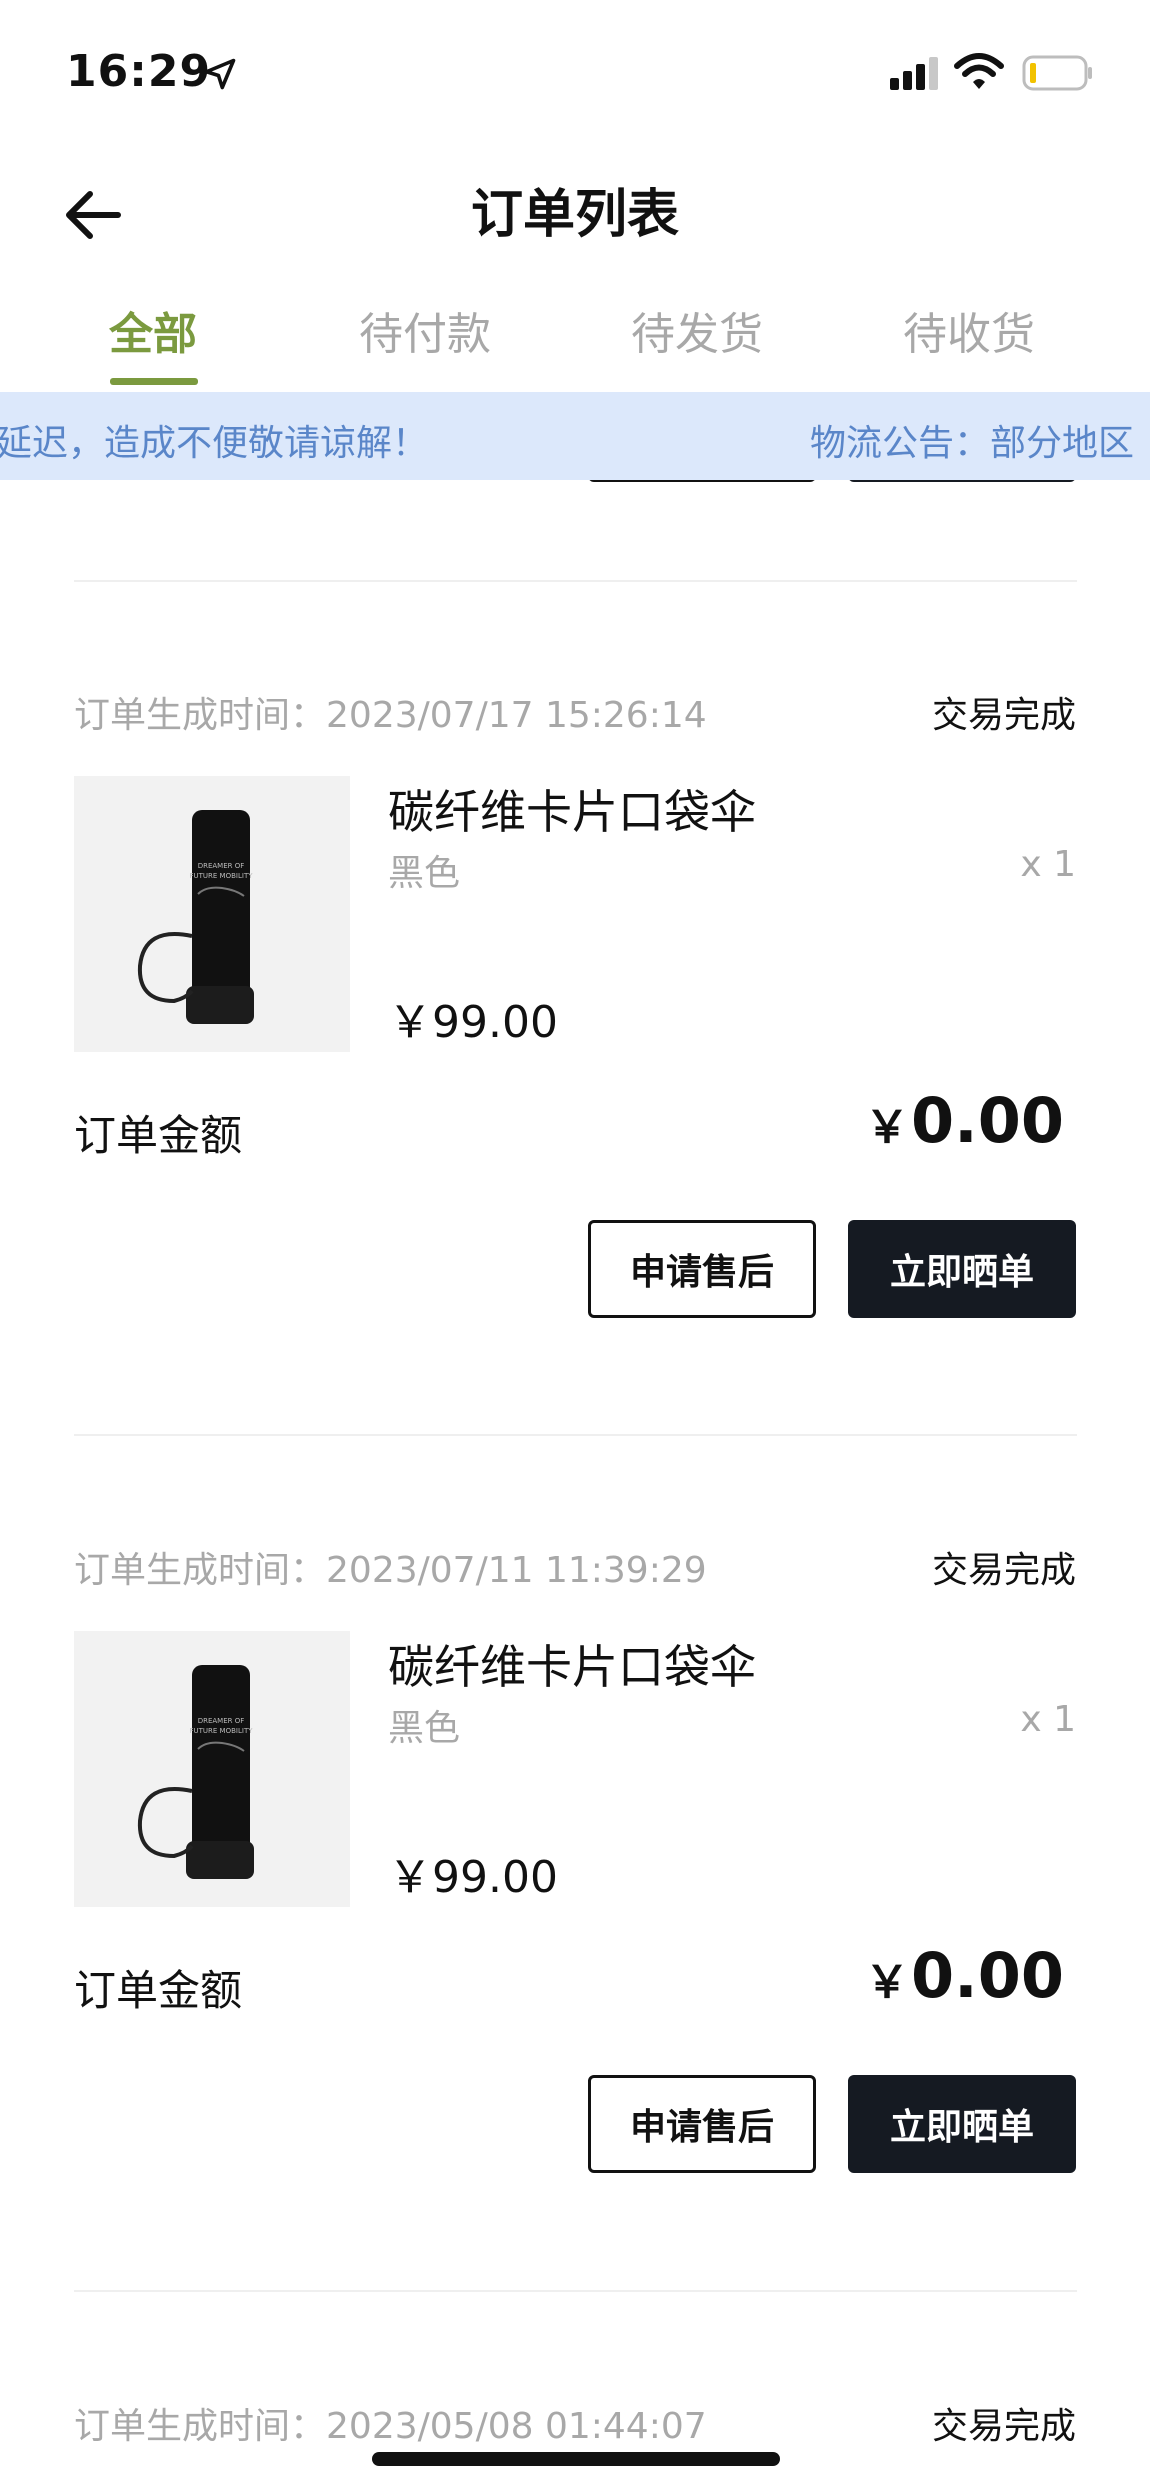 This screenshot has height=2489, width=1150. I want to click on home-indicator, so click(576, 2459).